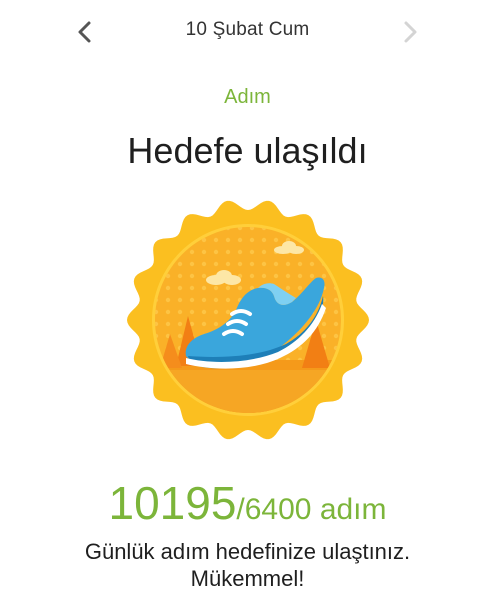  Describe the element at coordinates (311, 509) in the screenshot. I see `step-goal: /6400 adım` at that location.